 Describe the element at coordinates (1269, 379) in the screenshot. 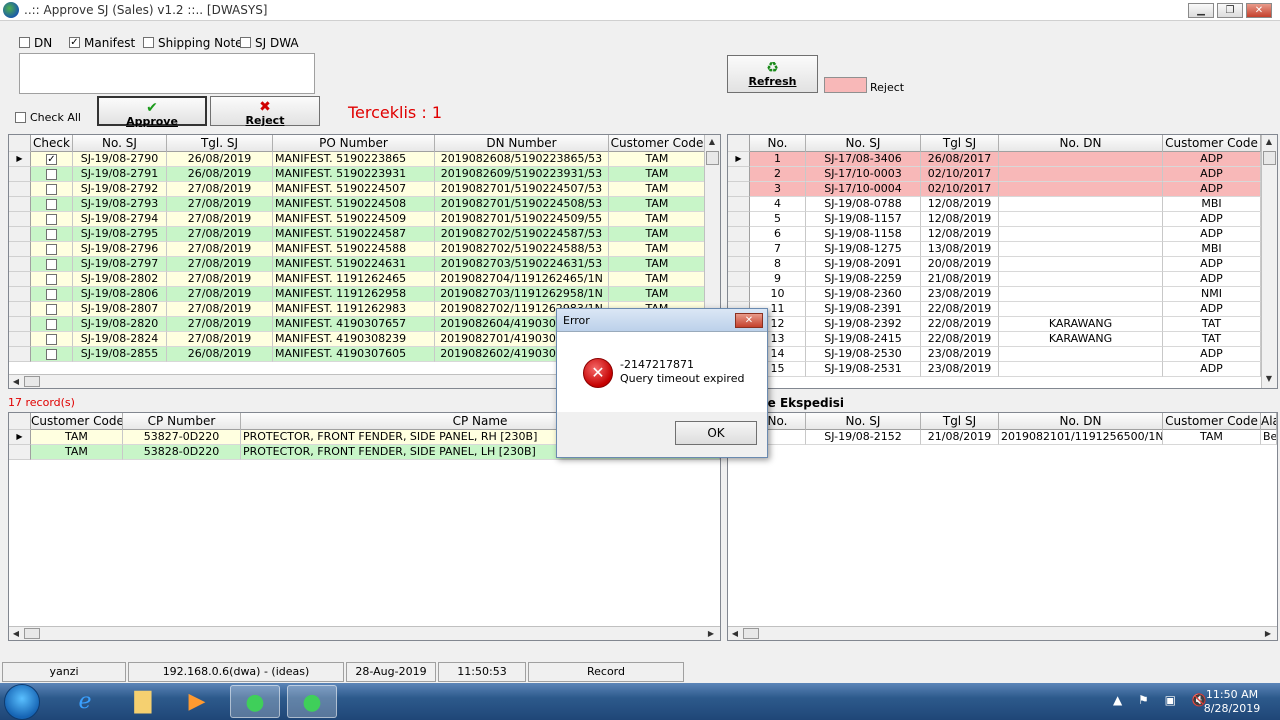

I see `scroll-down-icon: ▼` at that location.